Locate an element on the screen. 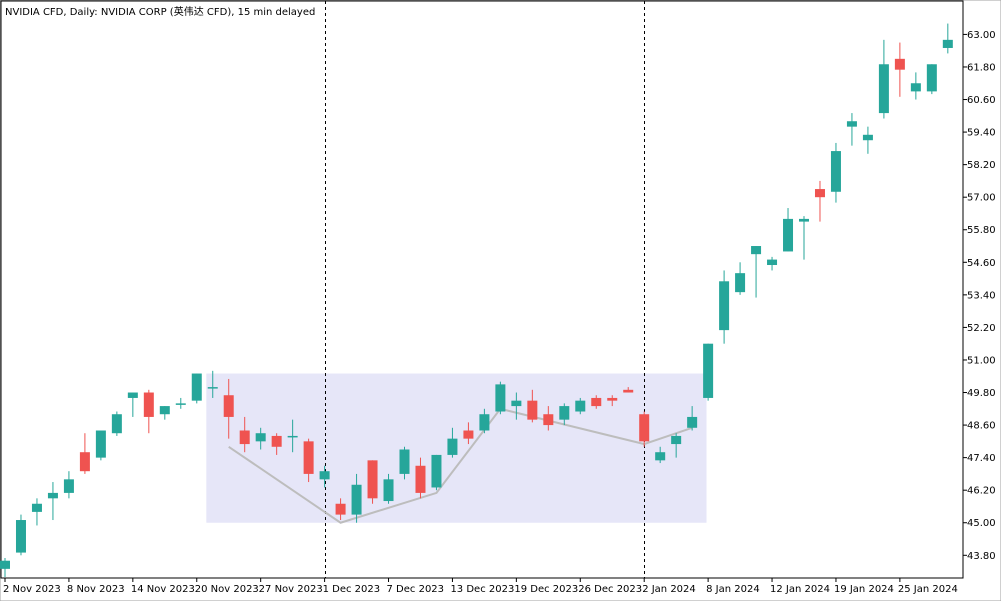 This screenshot has height=601, width=1001. x-tick-label: 20 Nov 2023 is located at coordinates (227, 589).